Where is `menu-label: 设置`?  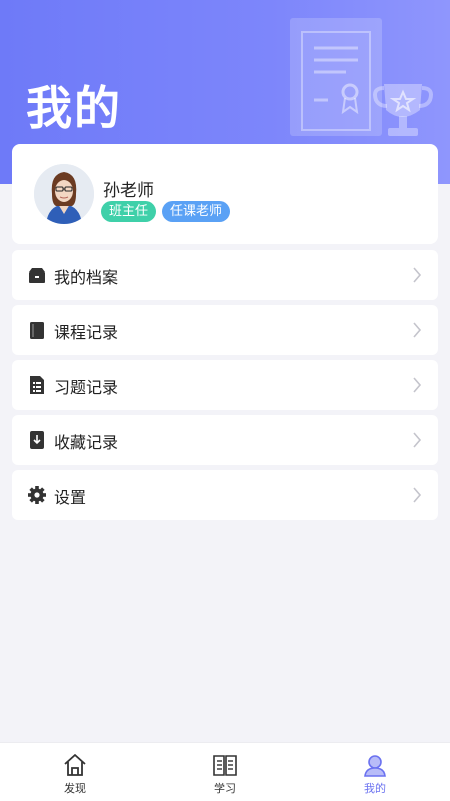
menu-label: 设置 is located at coordinates (70, 497).